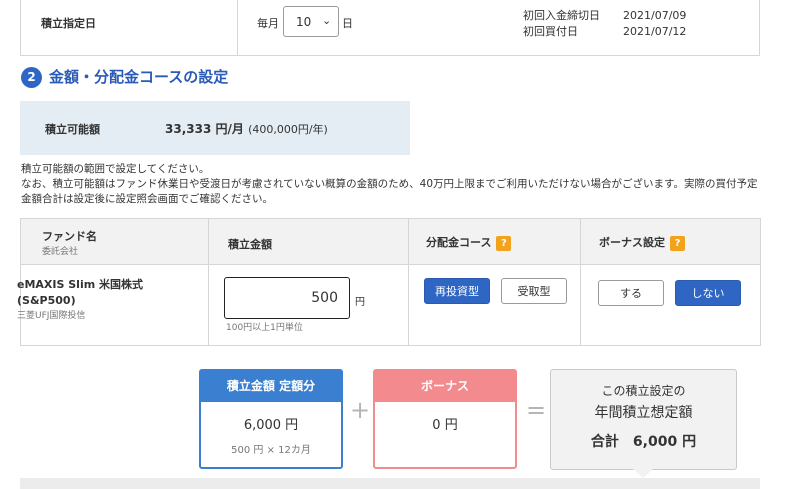 The image size is (800, 489). What do you see at coordinates (46, 300) in the screenshot?
I see `fund-name-line-2: (S&P500)` at bounding box center [46, 300].